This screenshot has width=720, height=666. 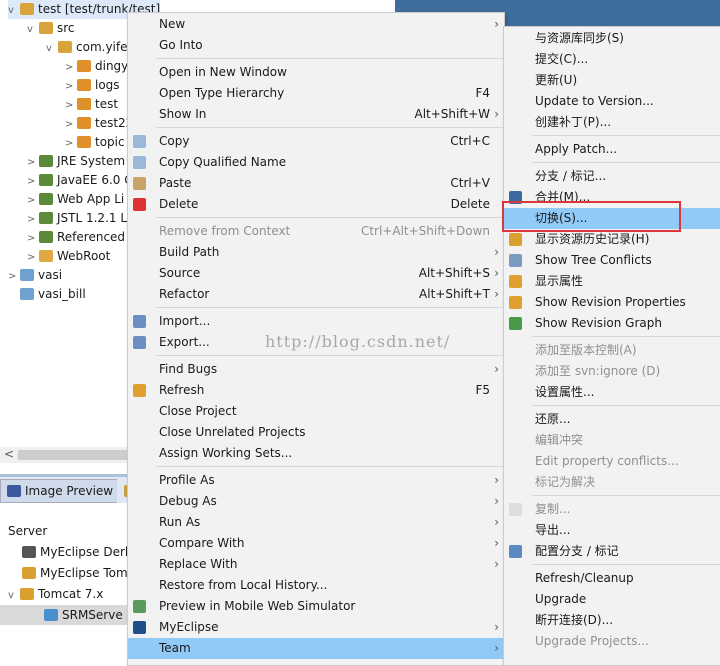 What do you see at coordinates (47, 294) in the screenshot?
I see `tree-item: vasi_bill` at bounding box center [47, 294].